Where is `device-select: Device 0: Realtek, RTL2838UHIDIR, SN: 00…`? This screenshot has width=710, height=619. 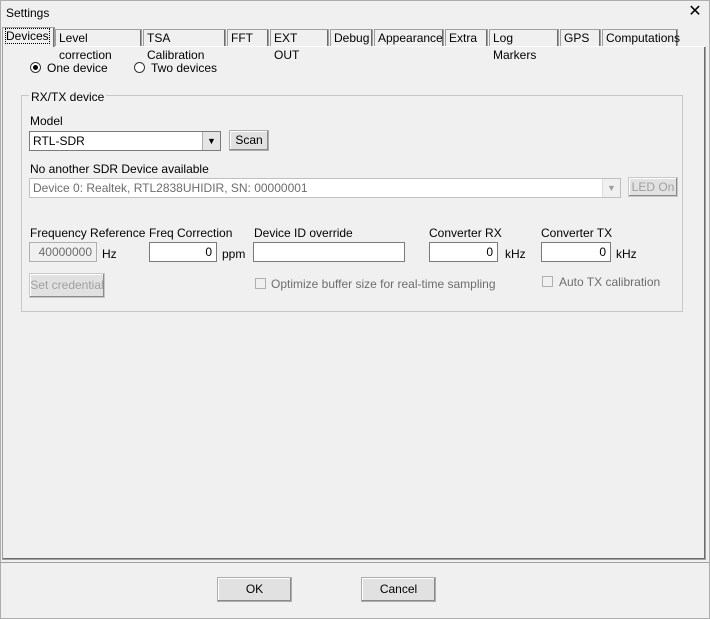
device-select: Device 0: Realtek, RTL2838UHIDIR, SN: 00… is located at coordinates (325, 188).